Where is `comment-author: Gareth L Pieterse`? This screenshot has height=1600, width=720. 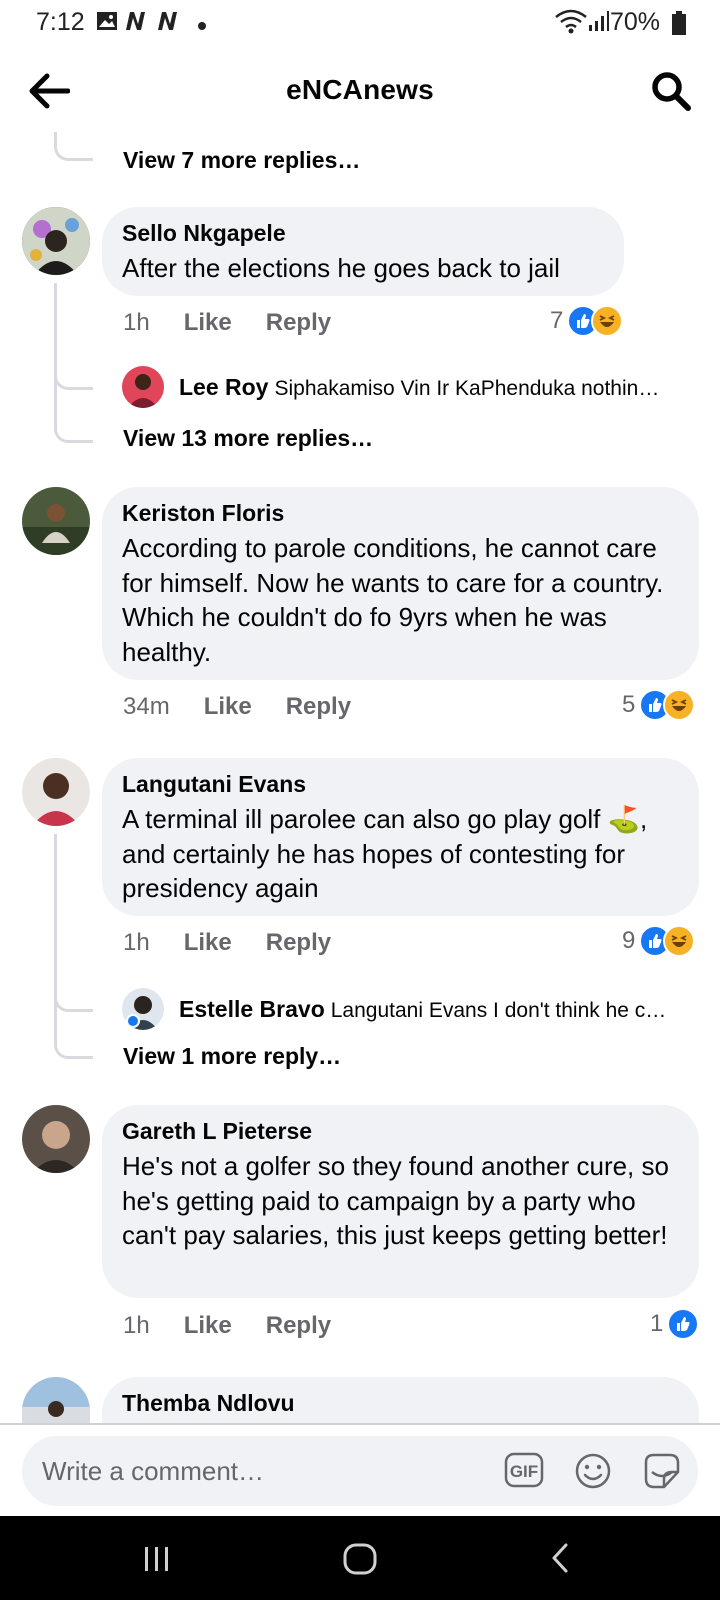 comment-author: Gareth L Pieterse is located at coordinates (400, 1131).